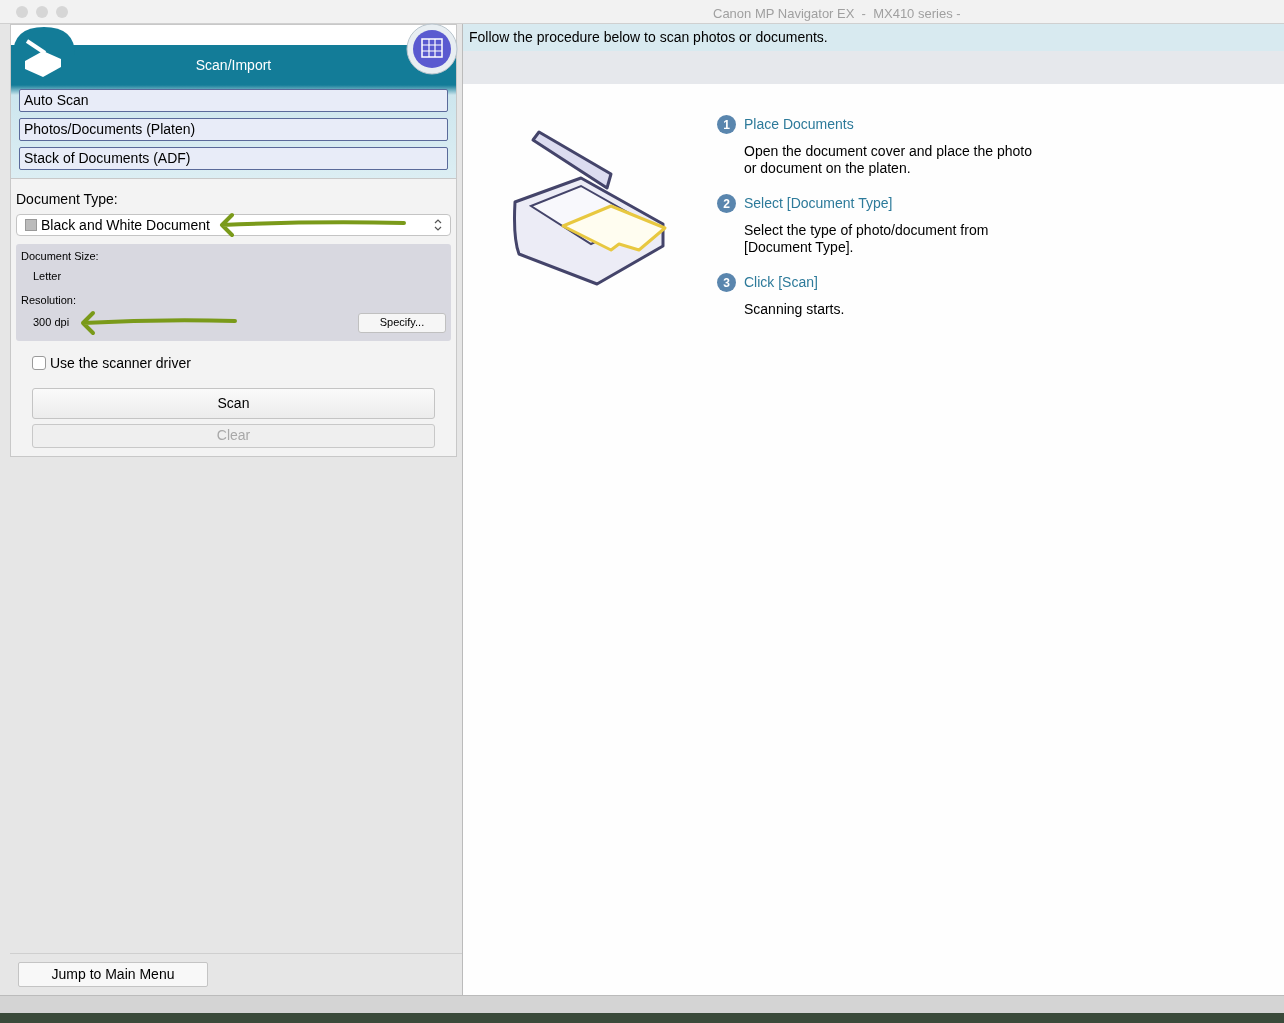 The height and width of the screenshot is (1023, 1284). Describe the element at coordinates (233, 403) in the screenshot. I see `scan-button: Scan` at that location.